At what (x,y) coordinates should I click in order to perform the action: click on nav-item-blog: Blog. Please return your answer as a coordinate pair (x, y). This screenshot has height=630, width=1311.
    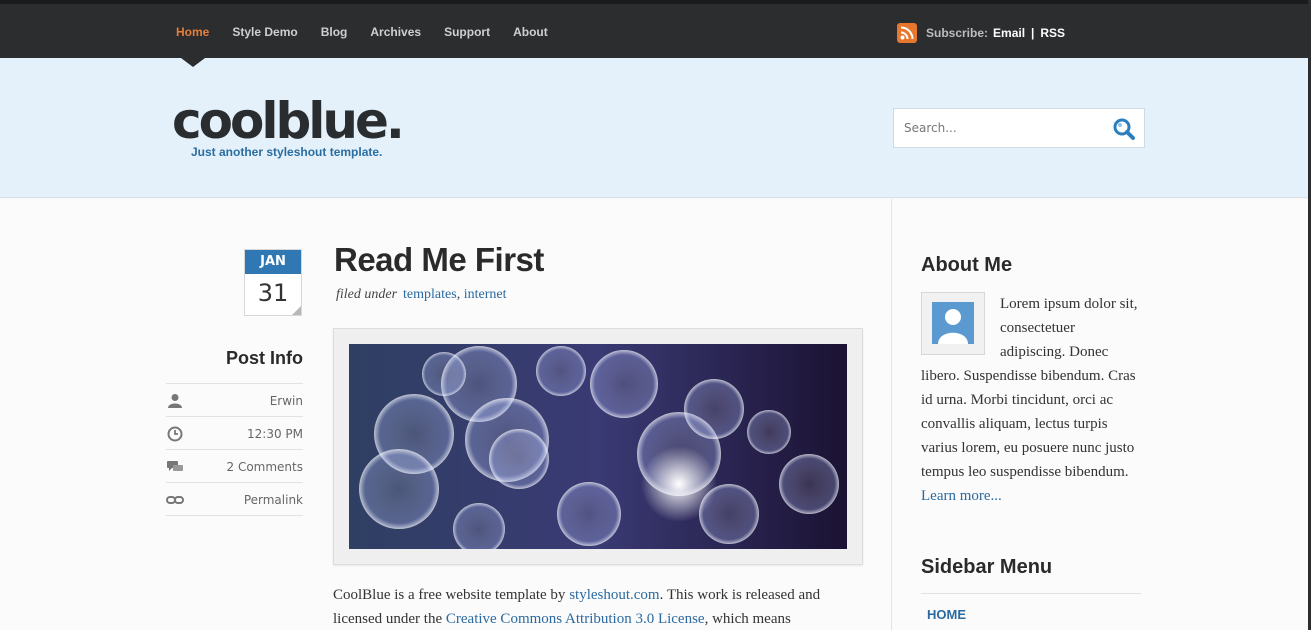
    Looking at the image, I should click on (334, 32).